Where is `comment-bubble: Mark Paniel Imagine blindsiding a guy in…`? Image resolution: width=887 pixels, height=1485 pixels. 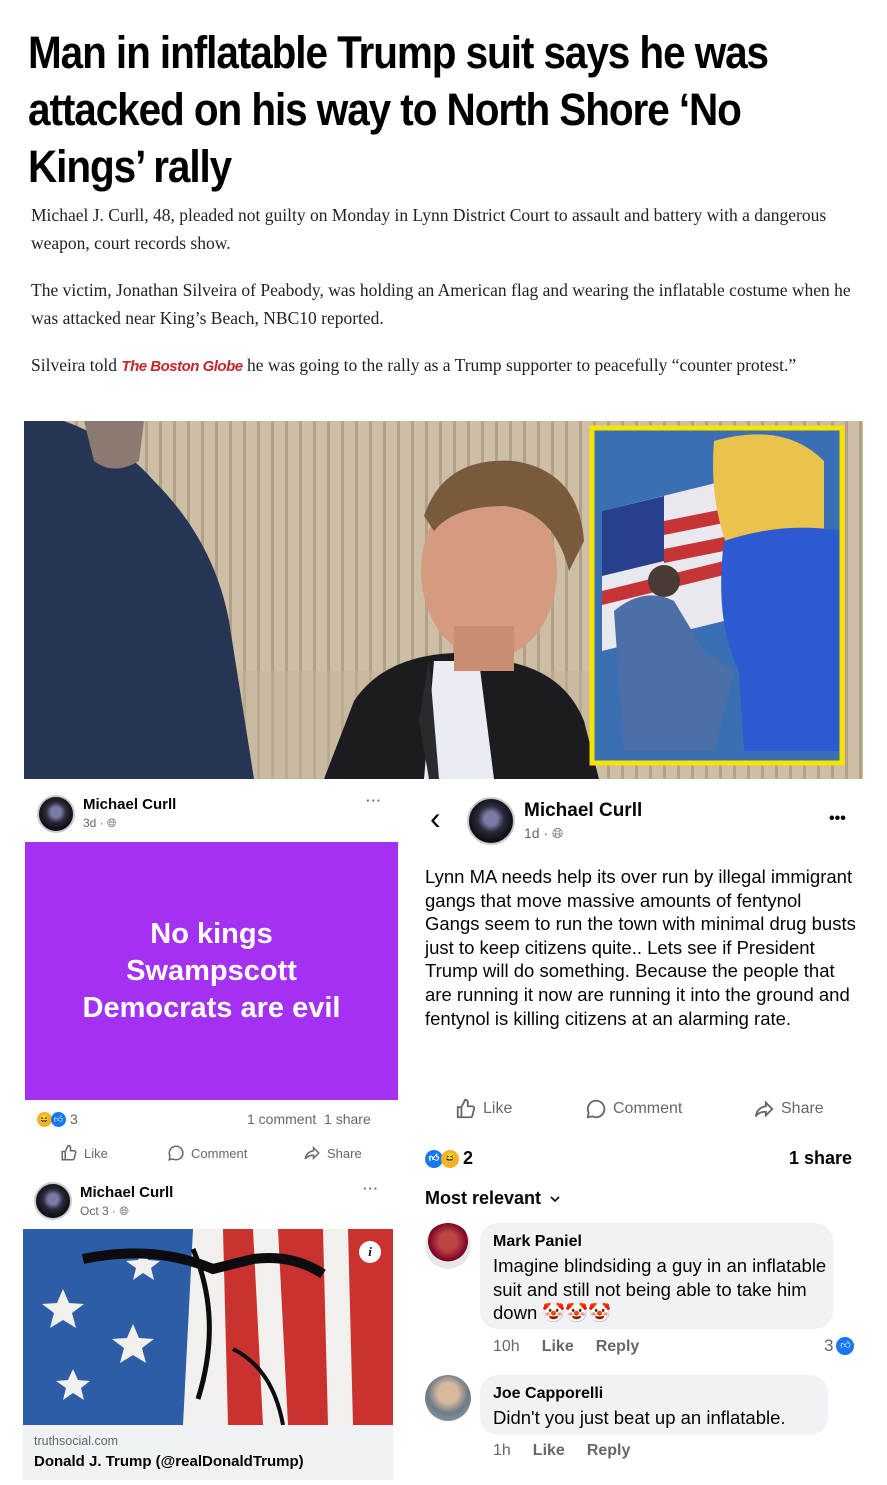 comment-bubble: Mark Paniel Imagine blindsiding a guy in… is located at coordinates (656, 1276).